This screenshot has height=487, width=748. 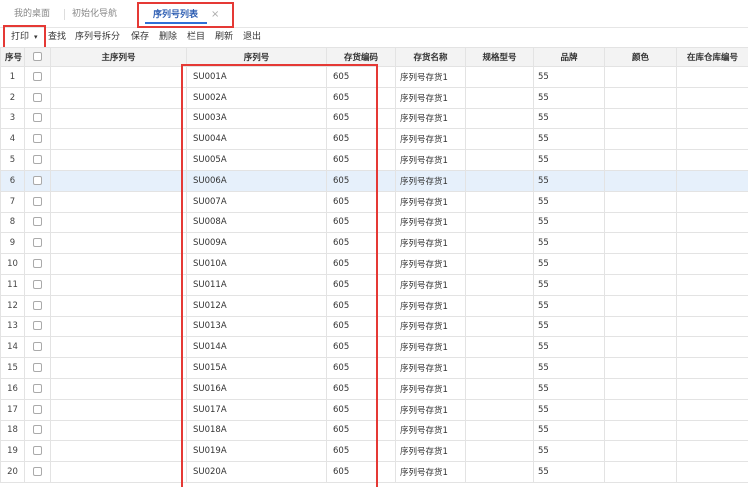 What do you see at coordinates (256, 57) in the screenshot?
I see `header-serial: 序列号` at bounding box center [256, 57].